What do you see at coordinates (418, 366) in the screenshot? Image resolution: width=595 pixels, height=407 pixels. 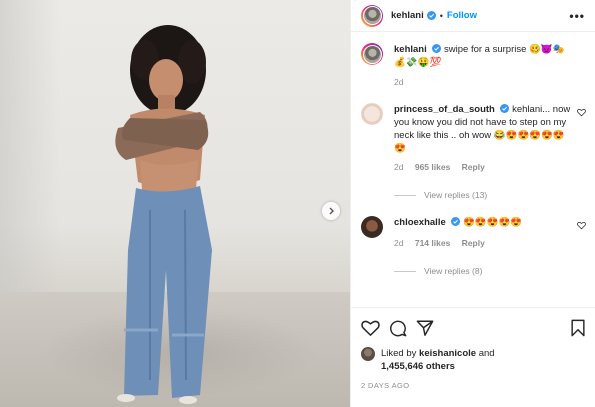 I see `likes-count: 1,455,646 others` at bounding box center [418, 366].